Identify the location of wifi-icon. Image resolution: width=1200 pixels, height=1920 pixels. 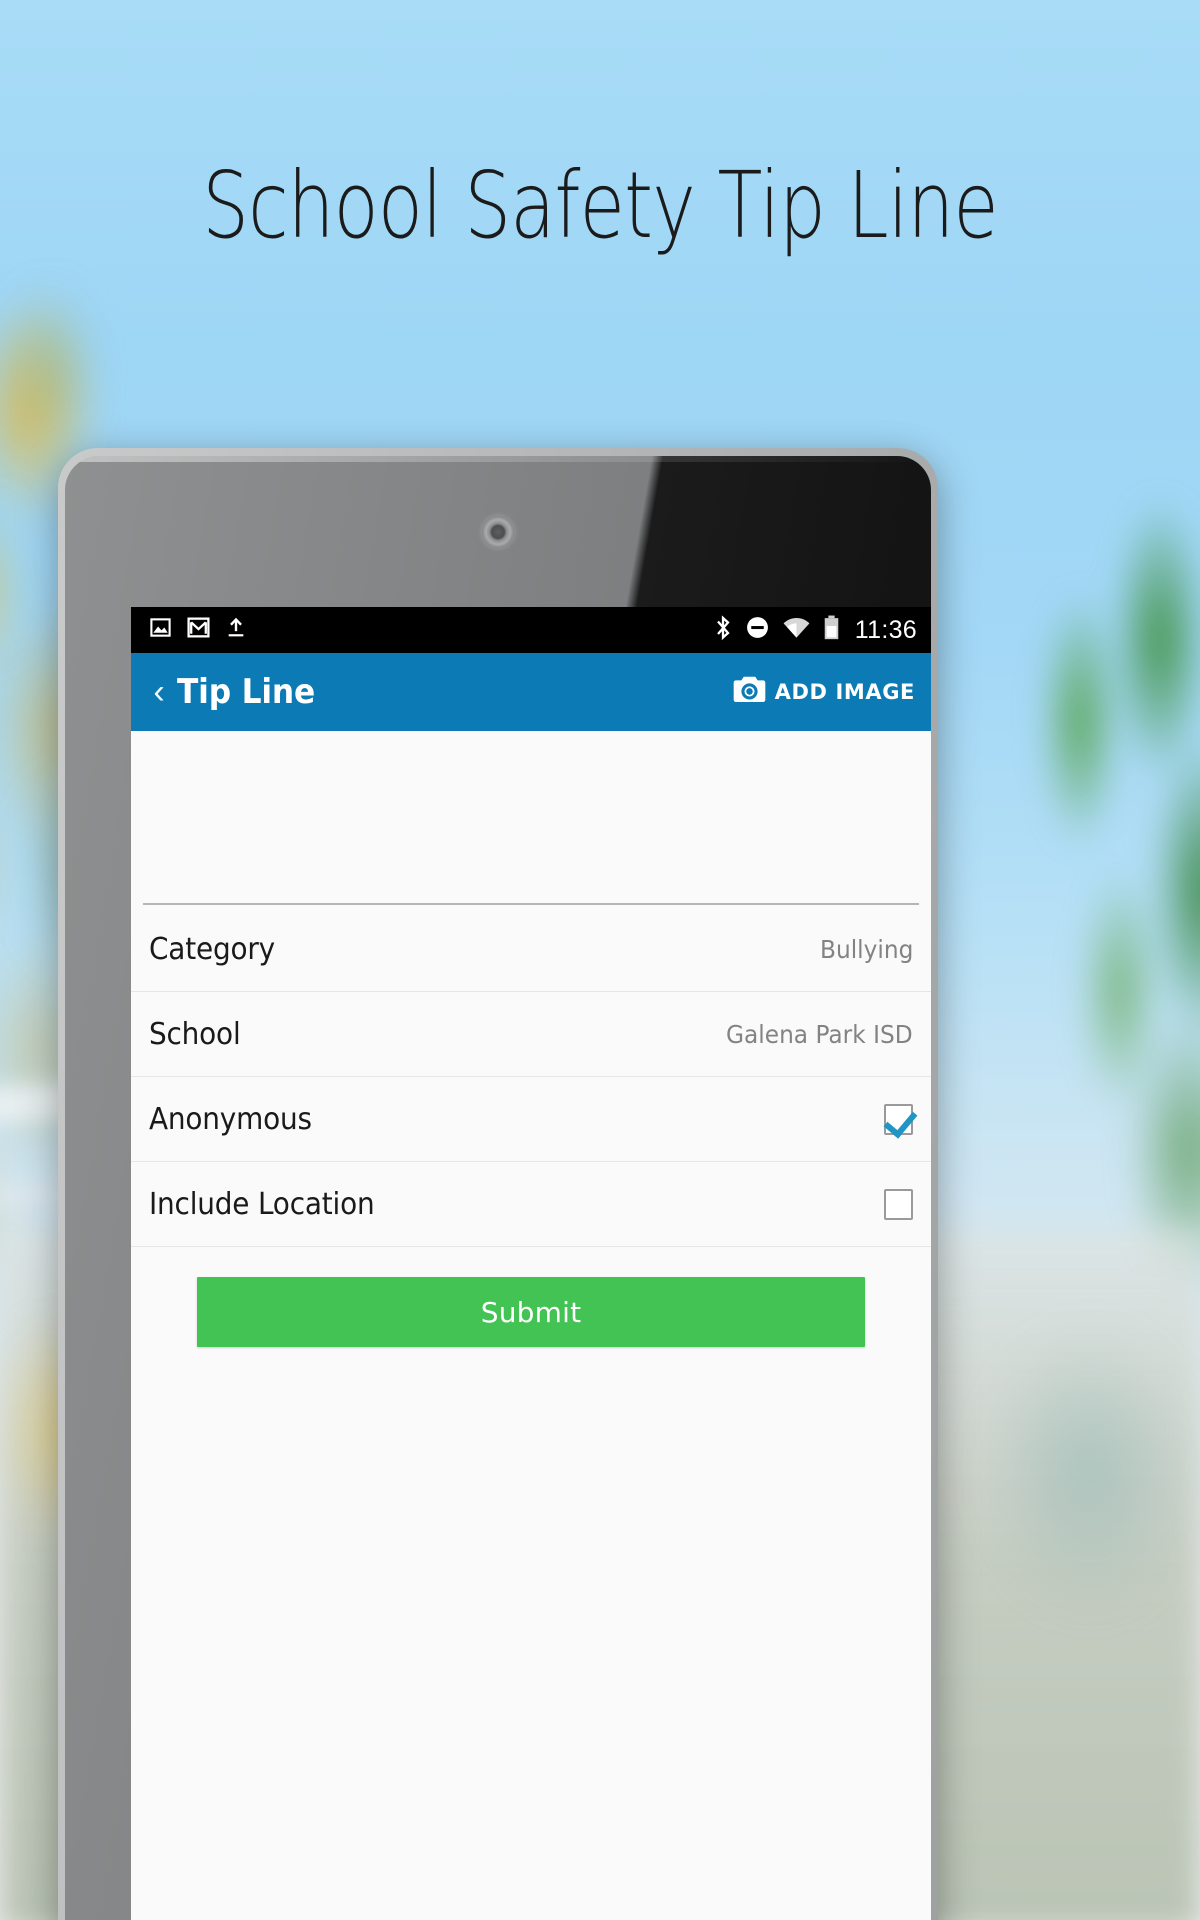
(796, 630).